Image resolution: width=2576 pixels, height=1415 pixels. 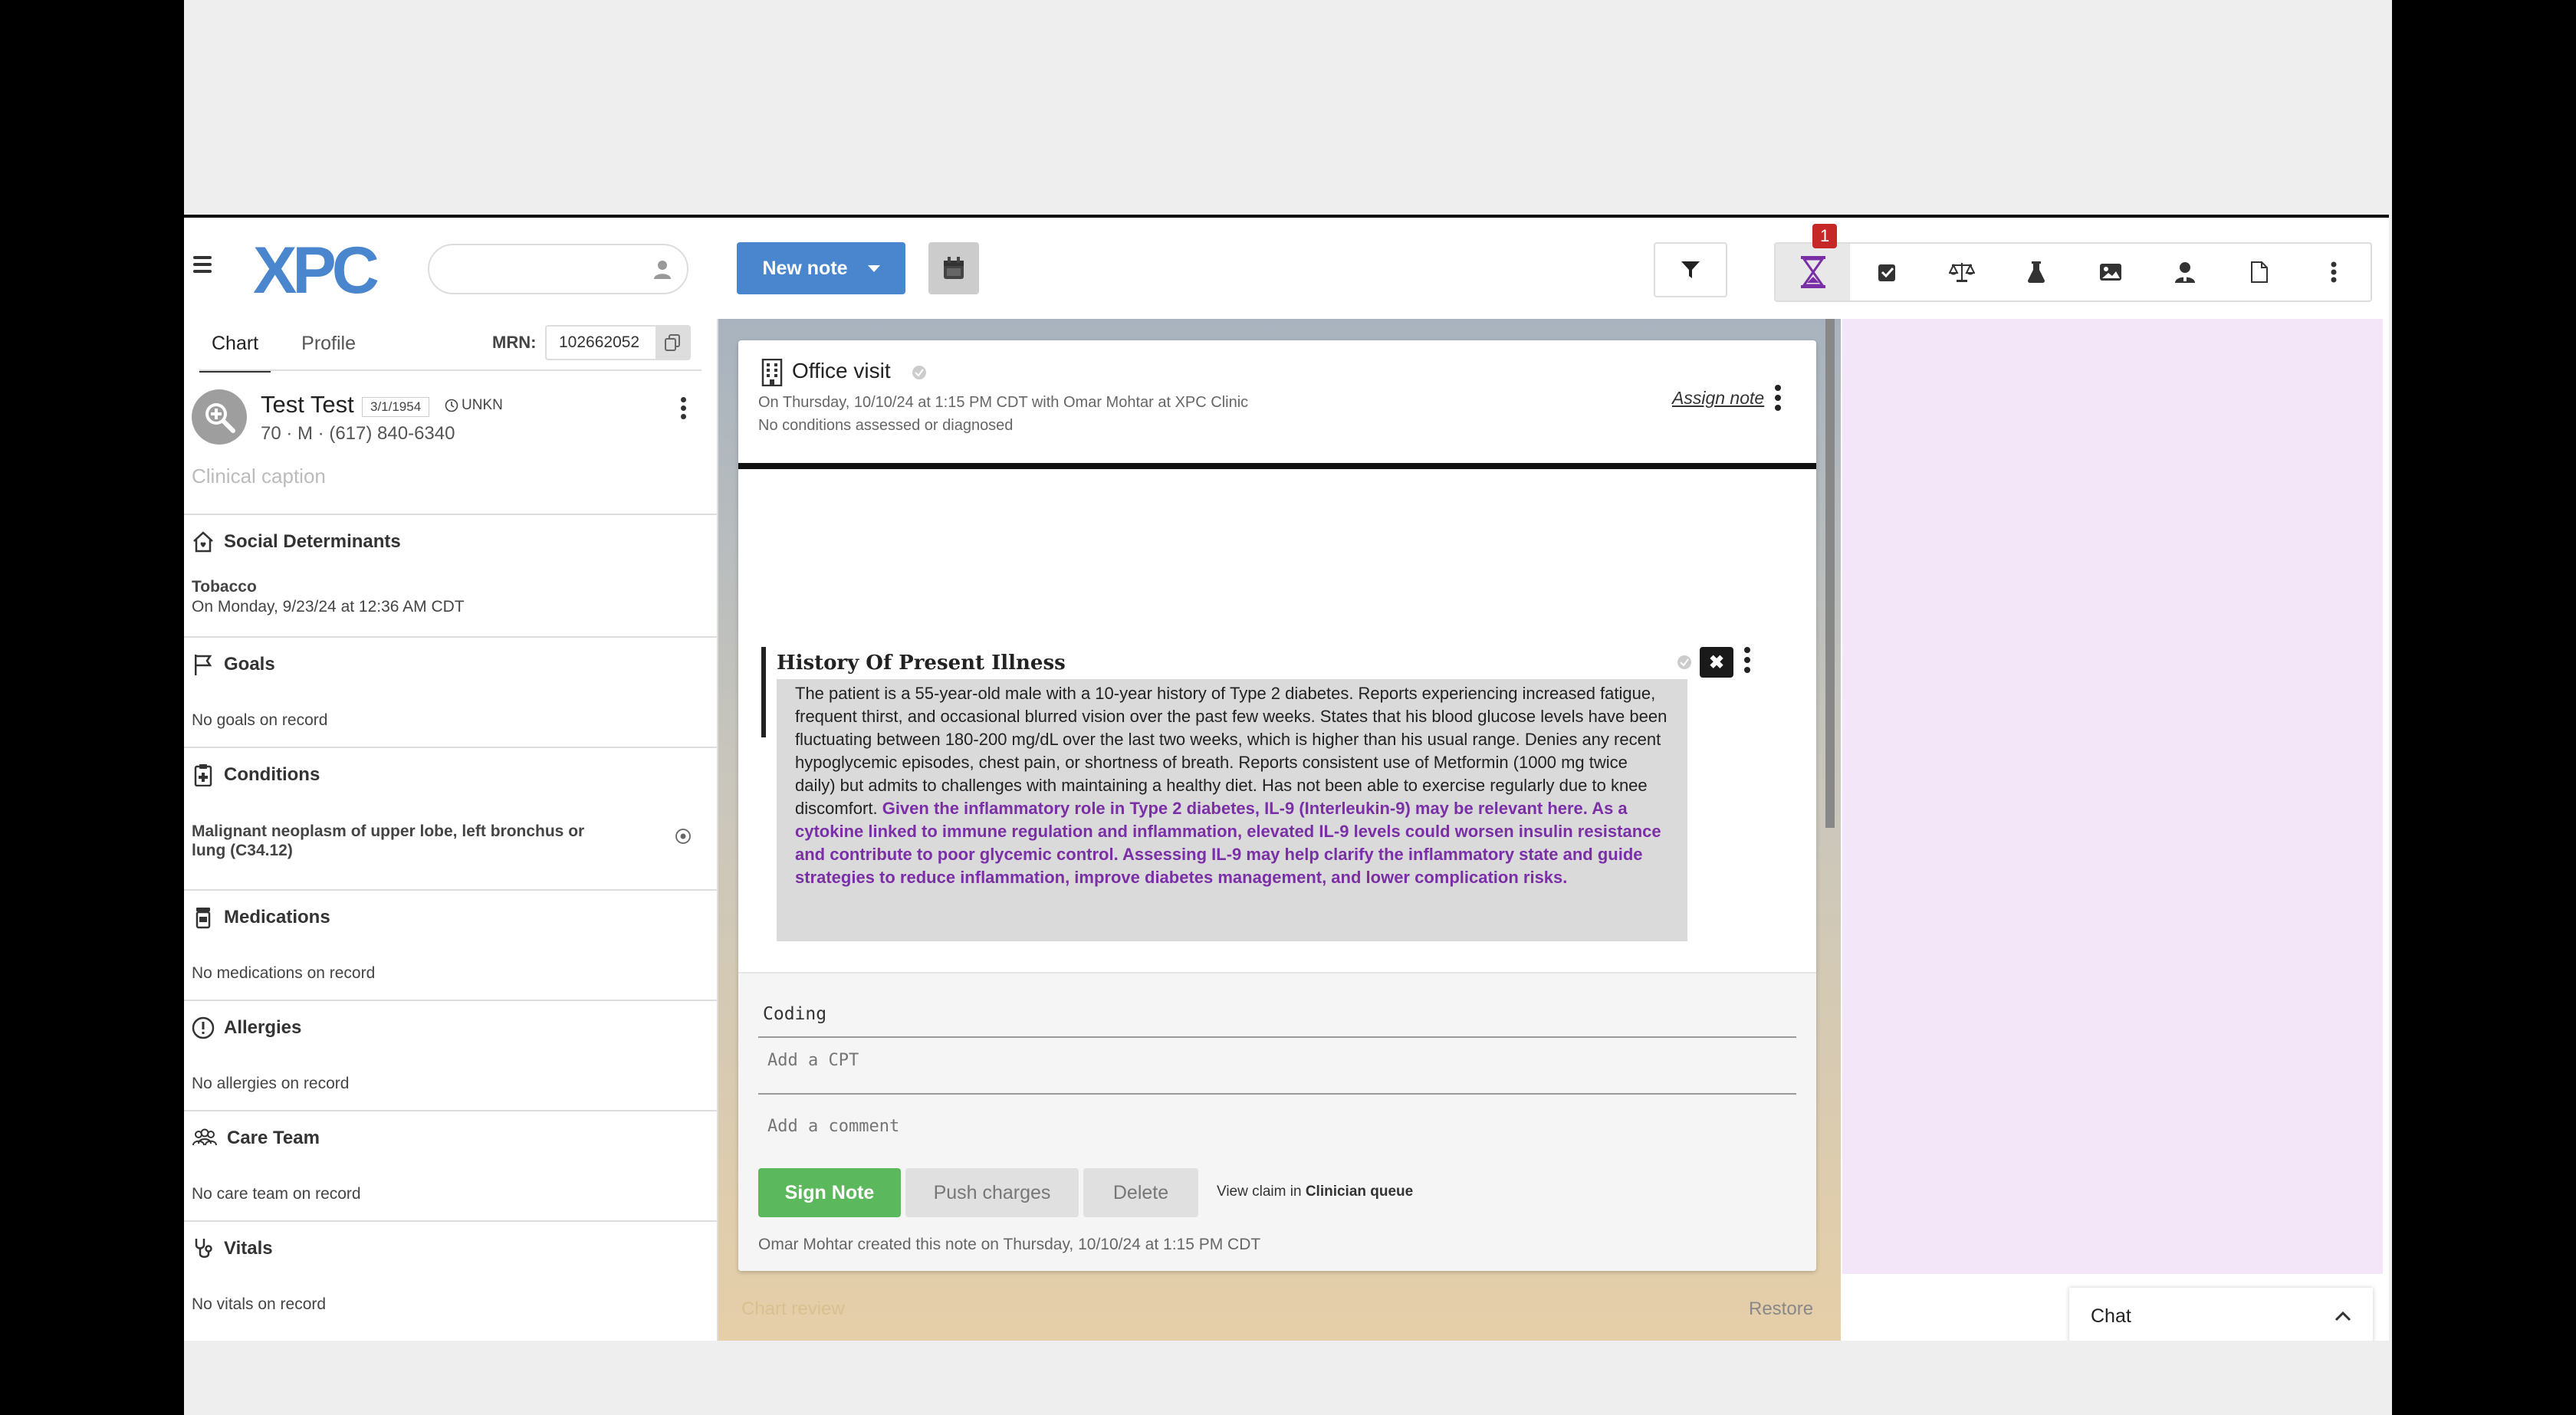 What do you see at coordinates (261, 917) in the screenshot?
I see `section-header: Medications` at bounding box center [261, 917].